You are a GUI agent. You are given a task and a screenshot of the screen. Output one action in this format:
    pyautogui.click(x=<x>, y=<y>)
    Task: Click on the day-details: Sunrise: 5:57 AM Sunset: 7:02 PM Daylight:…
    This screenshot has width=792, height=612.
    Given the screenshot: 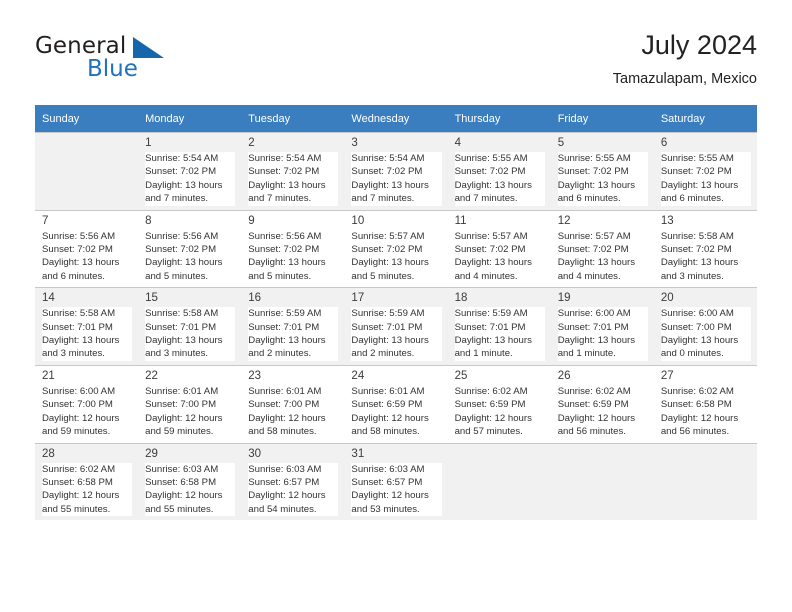 What is the action you would take?
    pyautogui.click(x=396, y=256)
    